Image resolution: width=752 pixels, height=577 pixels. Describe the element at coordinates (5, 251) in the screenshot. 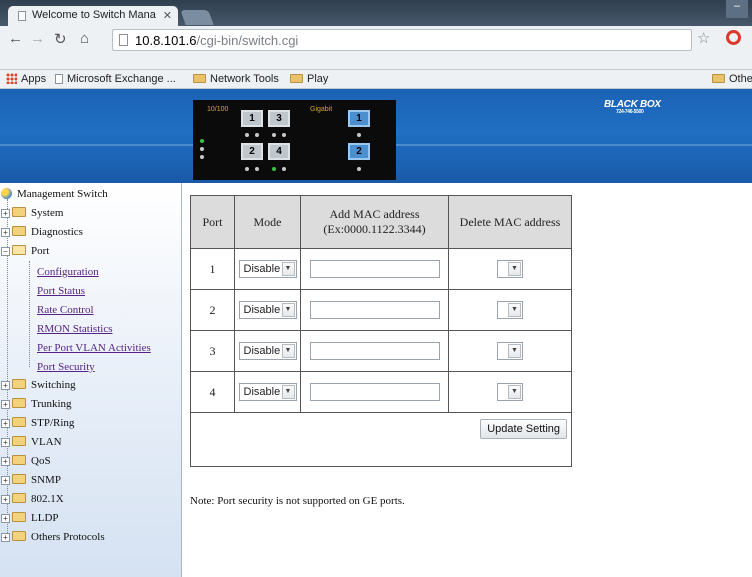

I see `collapse-icon: −` at that location.